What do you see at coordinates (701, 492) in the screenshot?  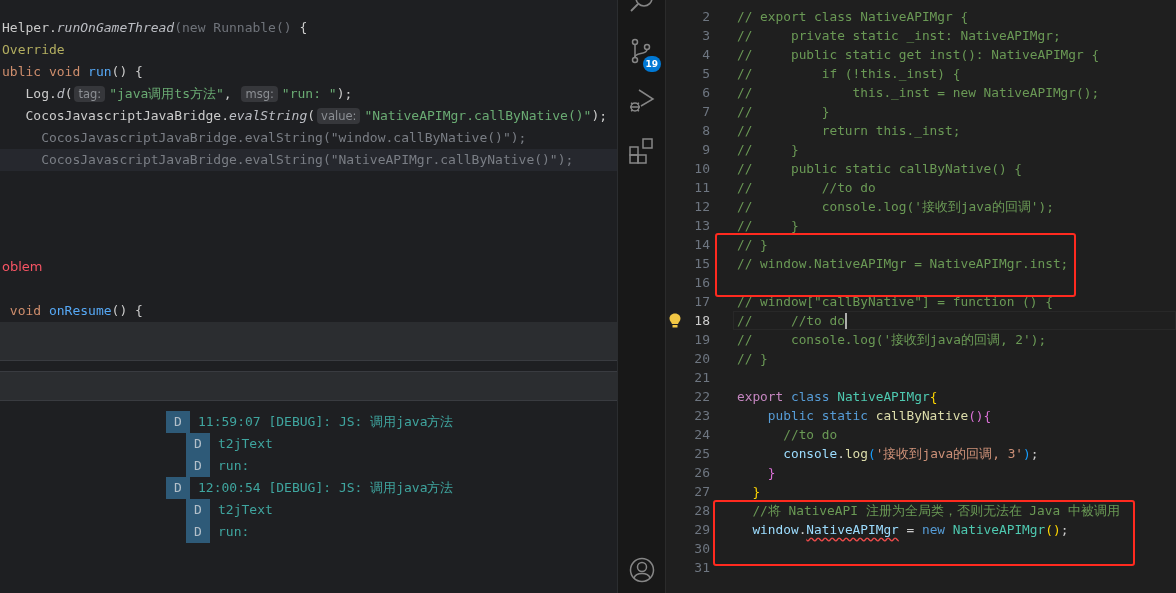 I see `line-number: 27` at bounding box center [701, 492].